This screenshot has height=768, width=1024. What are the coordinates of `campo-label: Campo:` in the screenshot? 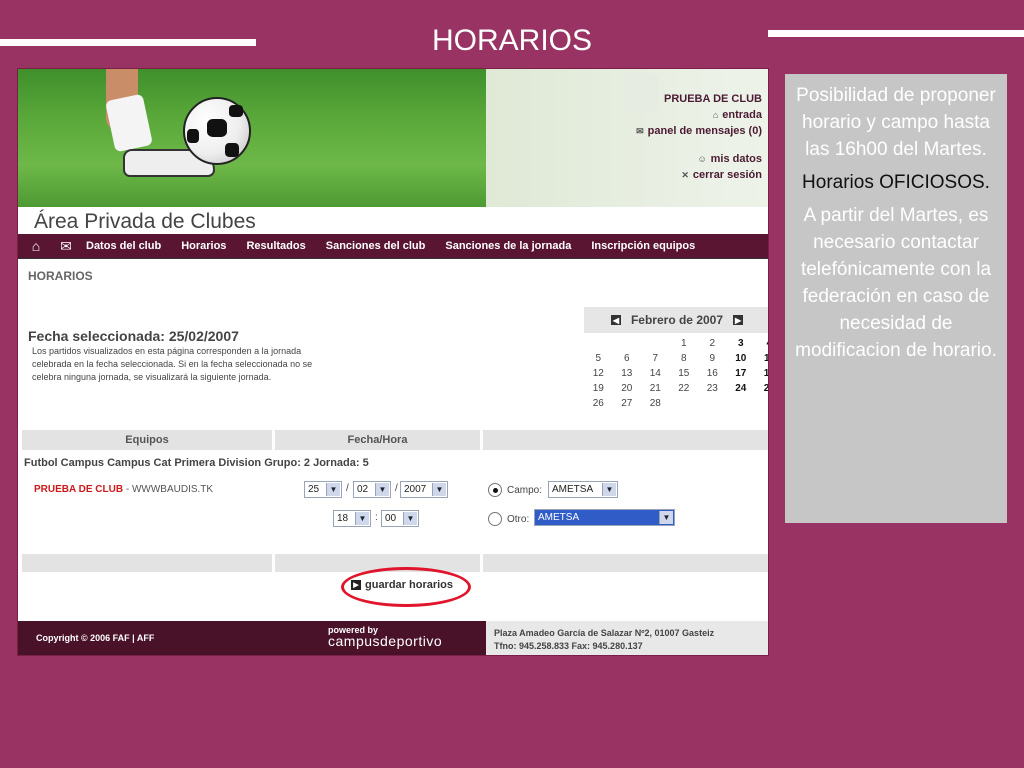 It's located at (525, 490).